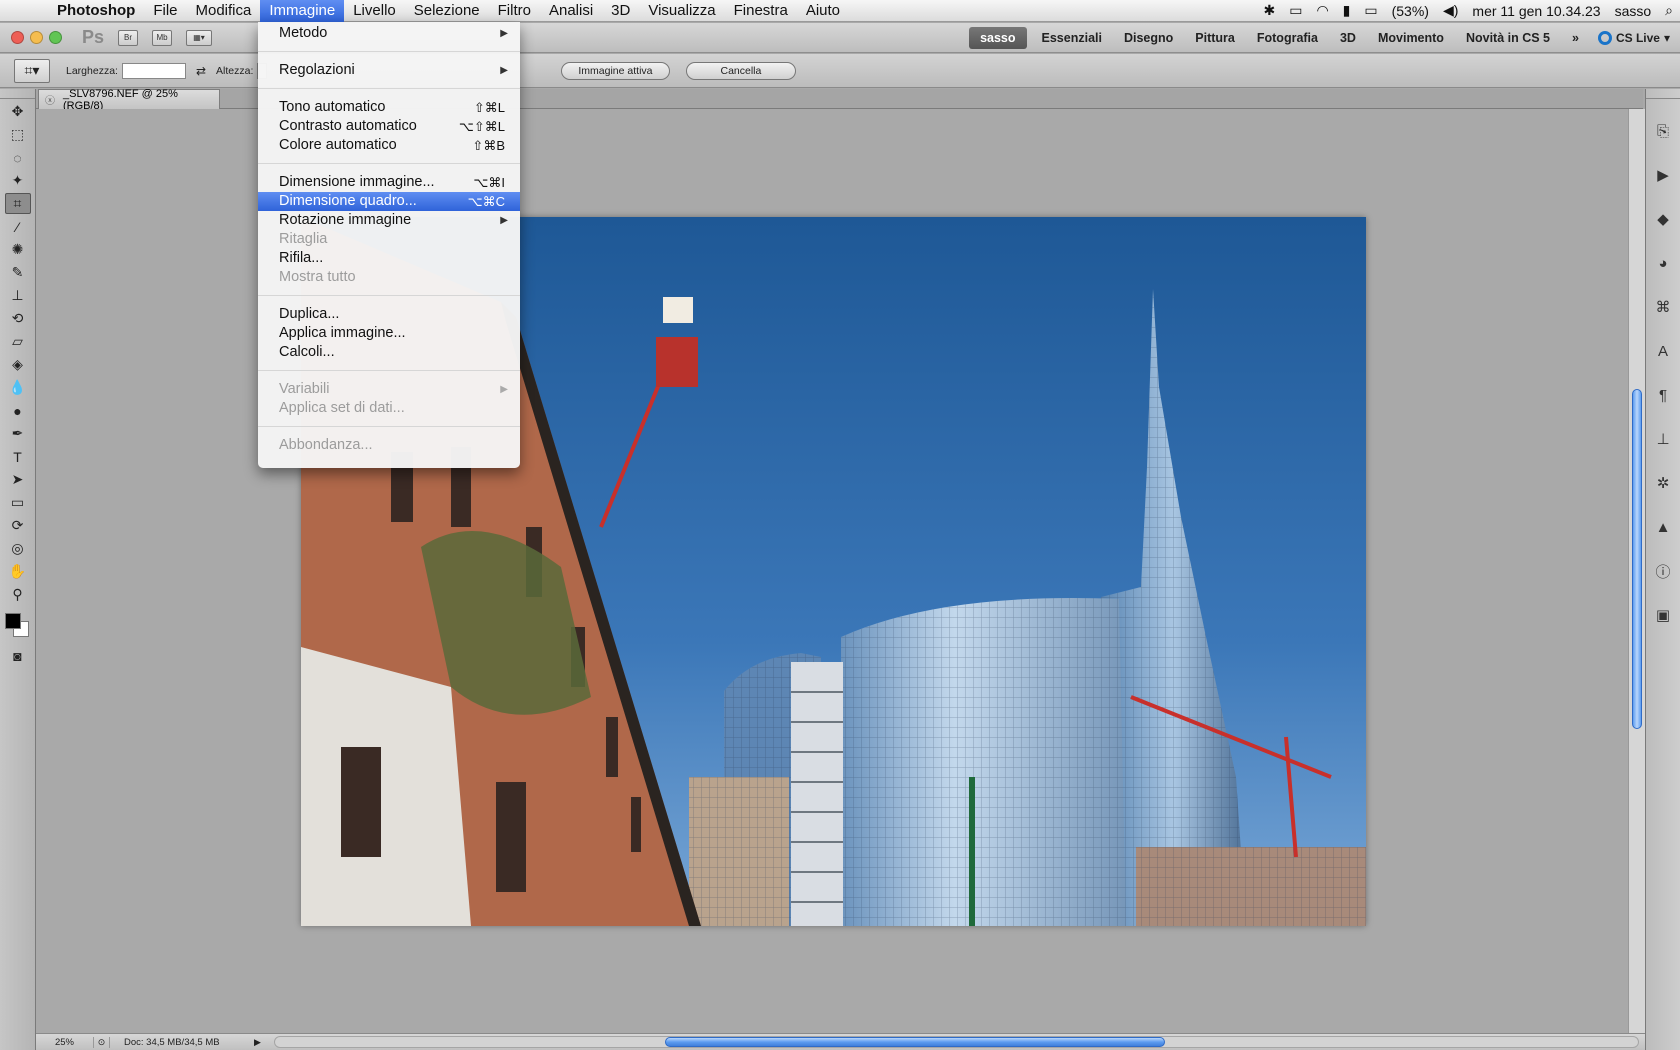 The image size is (1680, 1050). What do you see at coordinates (389, 107) in the screenshot?
I see `menu-item-tono-automatico: Tono automatico ⇧⌘L` at bounding box center [389, 107].